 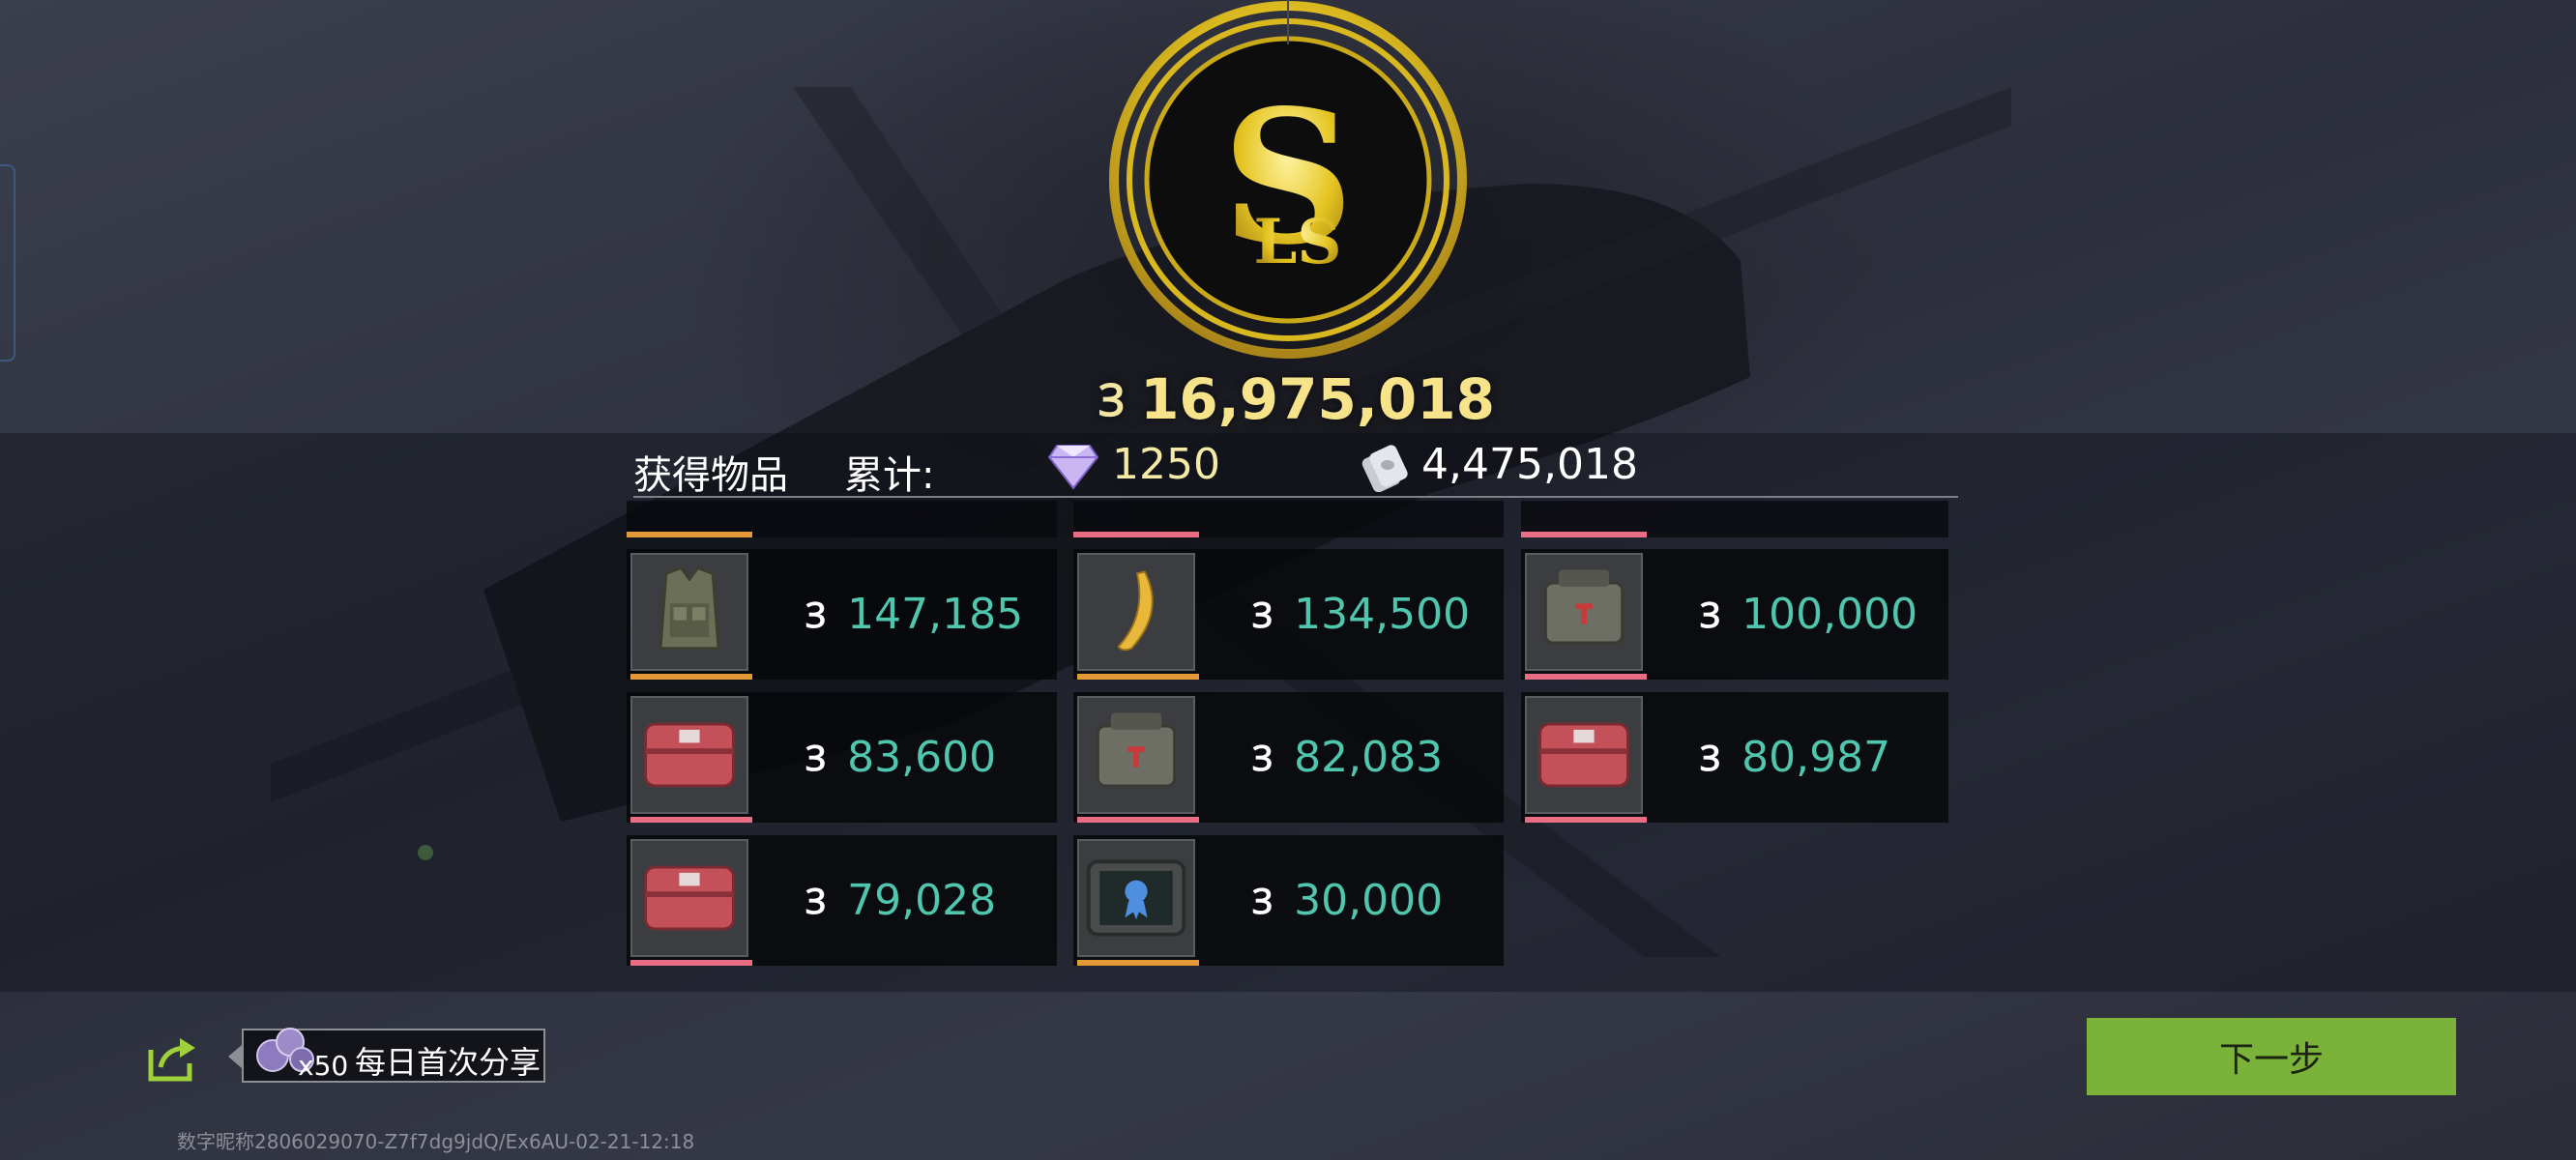 I want to click on share-label: 每日首次分享, so click(x=448, y=1062).